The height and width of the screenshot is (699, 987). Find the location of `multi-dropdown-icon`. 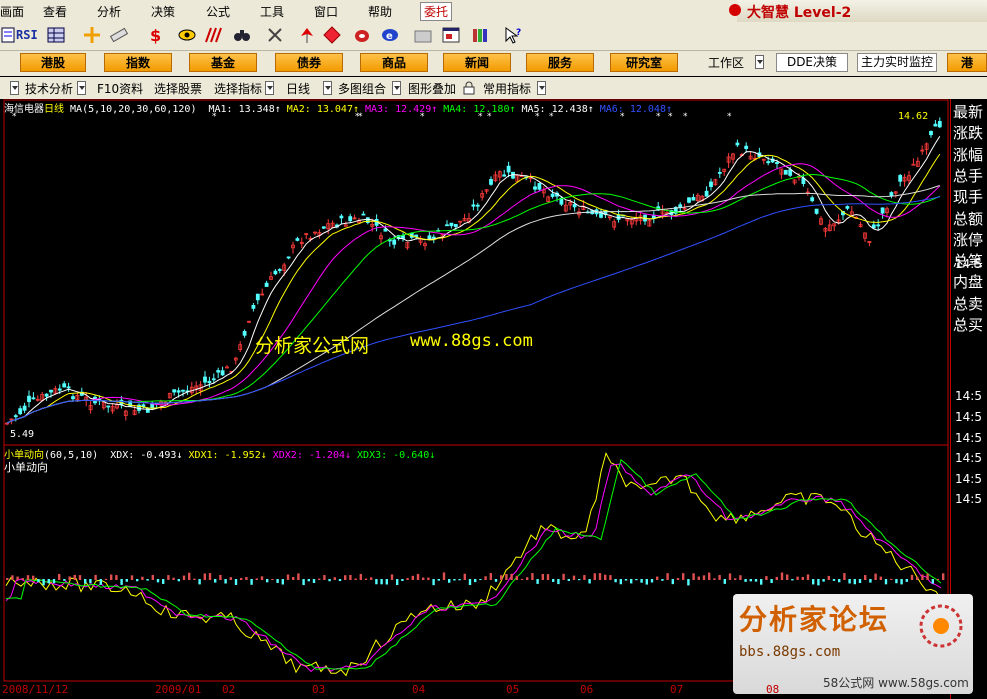

multi-dropdown-icon is located at coordinates (396, 88).